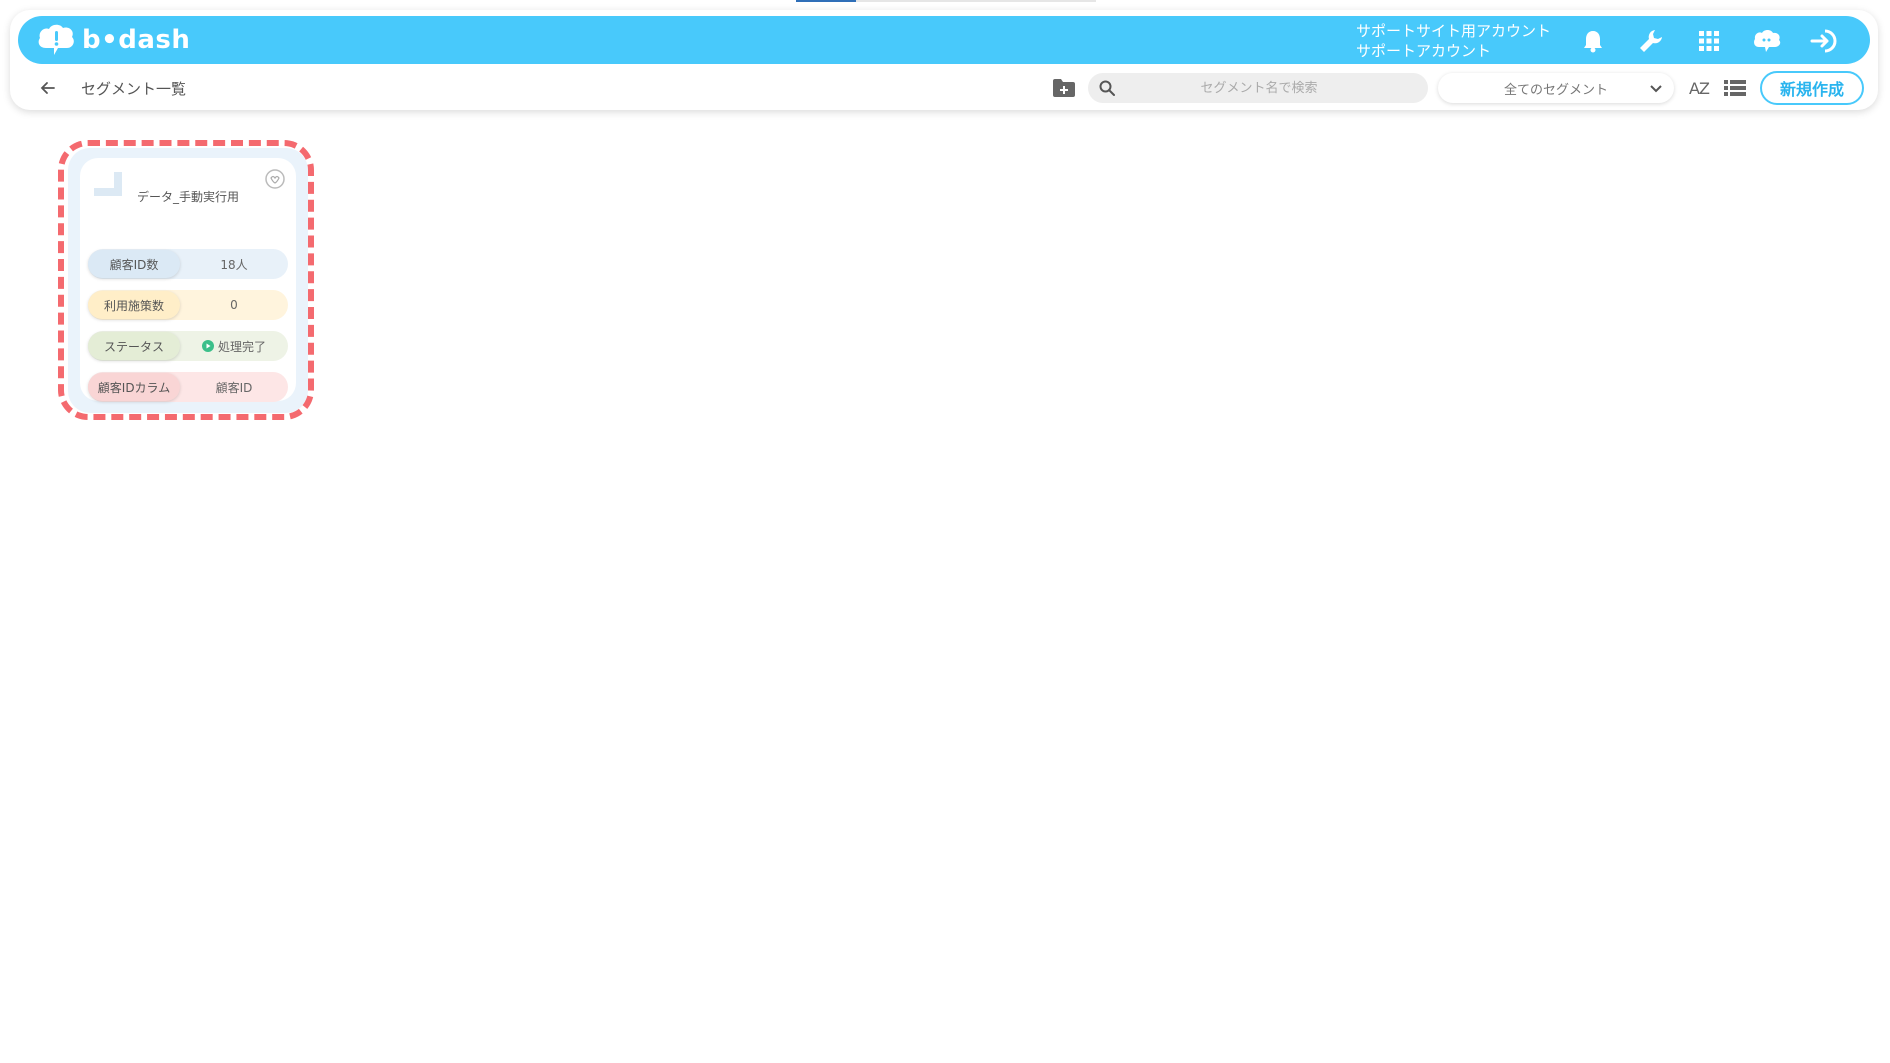 The width and height of the screenshot is (1890, 1063). What do you see at coordinates (1593, 41) in the screenshot?
I see `bell-icon` at bounding box center [1593, 41].